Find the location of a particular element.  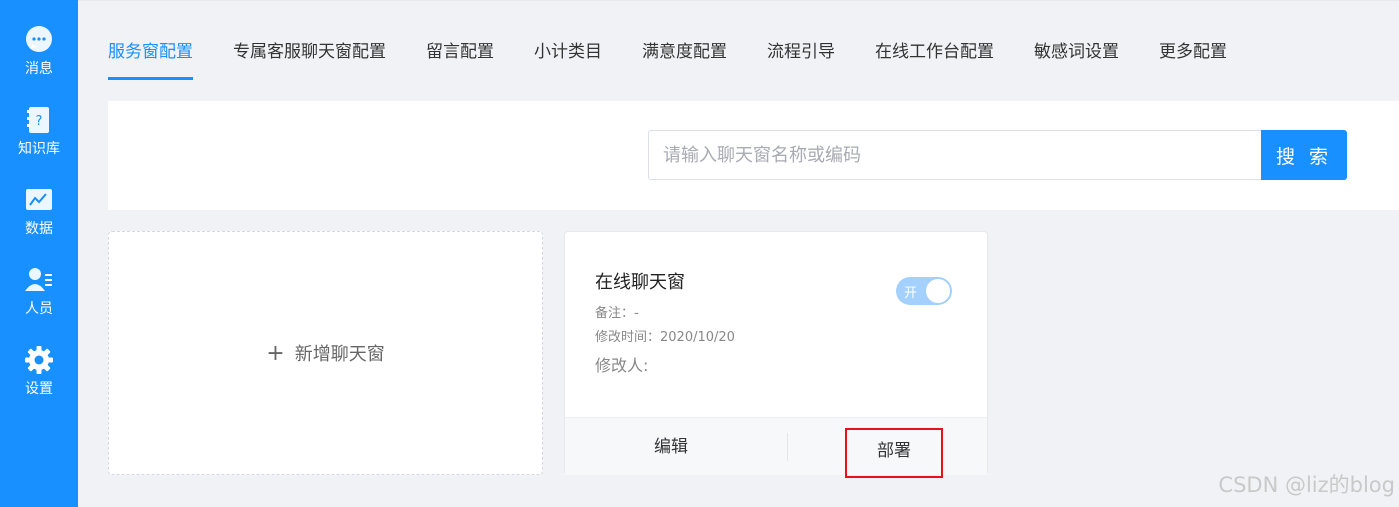

tab-more-config: 更多配置 is located at coordinates (1193, 61).